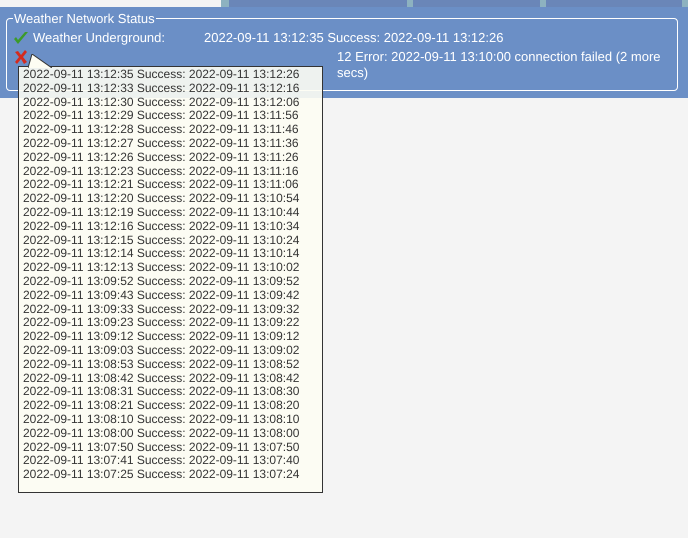  What do you see at coordinates (161, 143) in the screenshot?
I see `history-entry: 2022-09-11 13:12:27 Success: 2022-09-11 13:11:36` at bounding box center [161, 143].